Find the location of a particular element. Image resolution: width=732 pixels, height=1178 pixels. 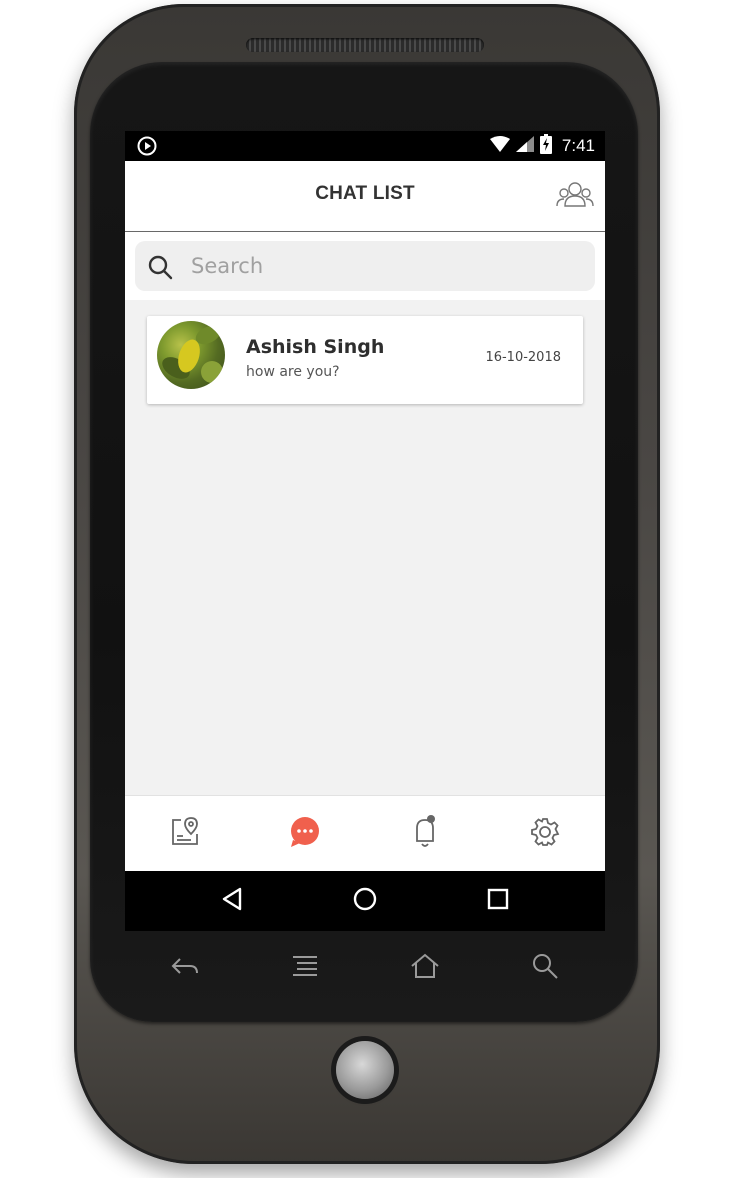

recents-square-icon is located at coordinates (498, 901).